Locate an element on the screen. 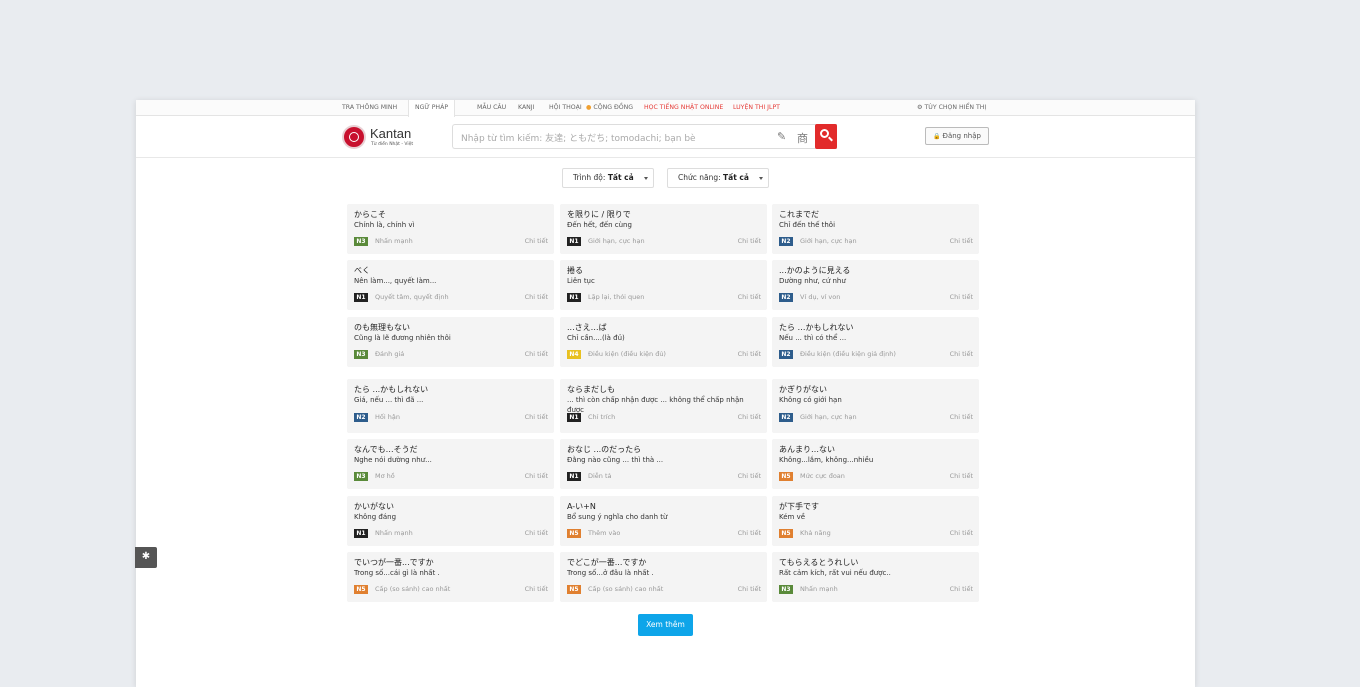  search-button is located at coordinates (826, 136).